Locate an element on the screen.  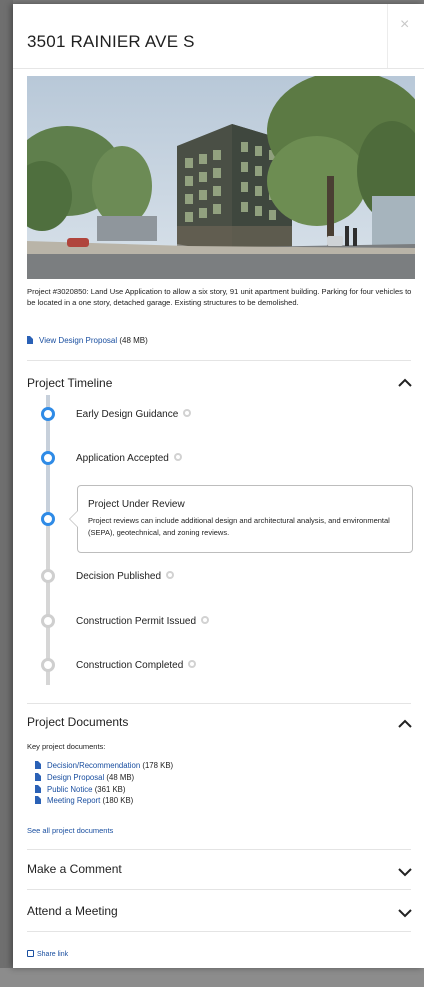
close-icon: × is located at coordinates (404, 25).